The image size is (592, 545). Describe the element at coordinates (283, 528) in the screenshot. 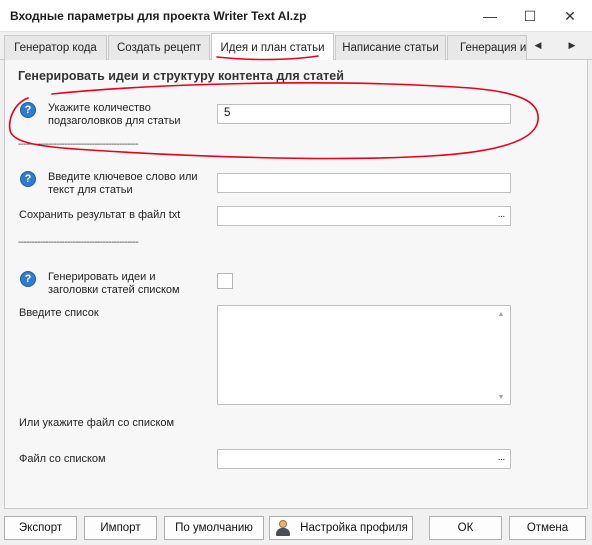

I see `user-profile-icon` at that location.